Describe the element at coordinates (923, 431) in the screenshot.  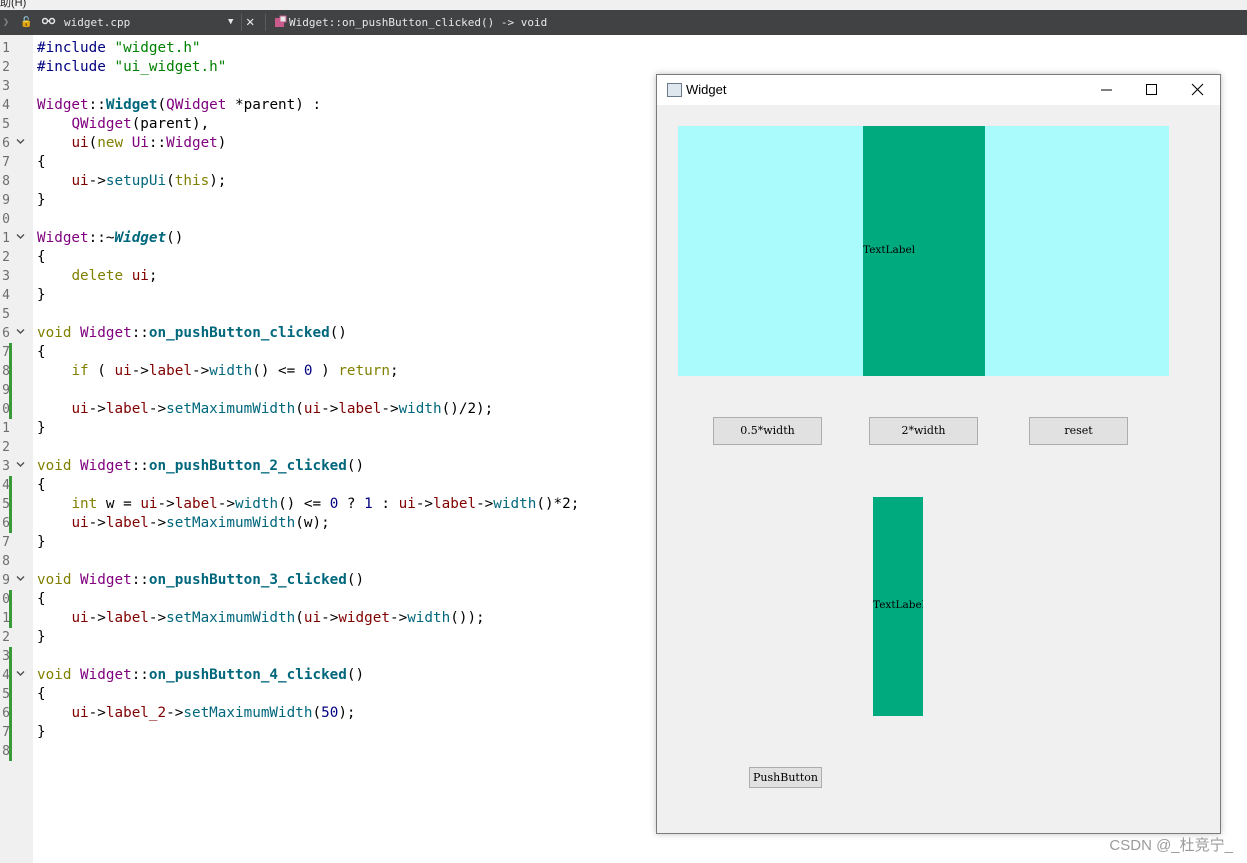
I see `double-width-button: 2*width` at that location.